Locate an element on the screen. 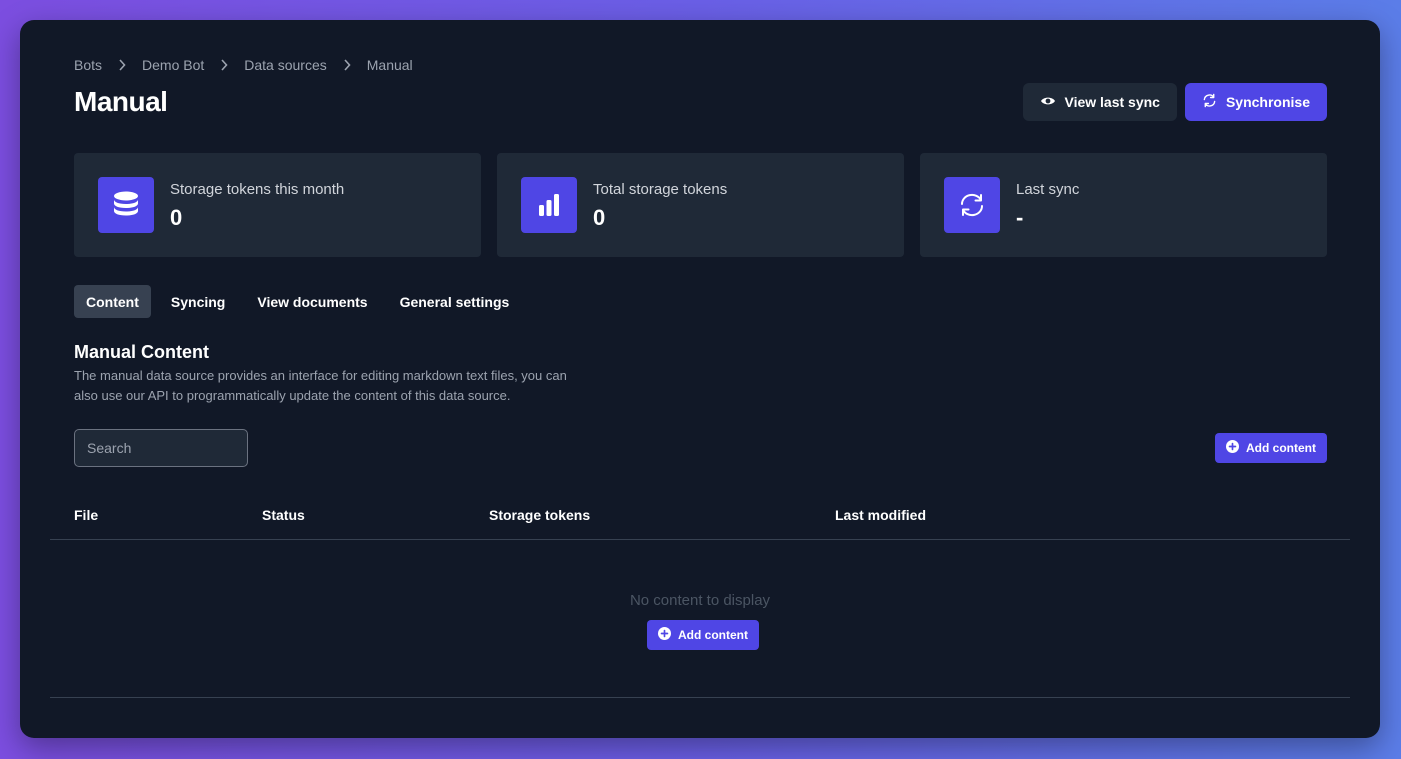 This screenshot has width=1401, height=759. breadcrumb: Bots Demo Bot Data sources Manual is located at coordinates (243, 65).